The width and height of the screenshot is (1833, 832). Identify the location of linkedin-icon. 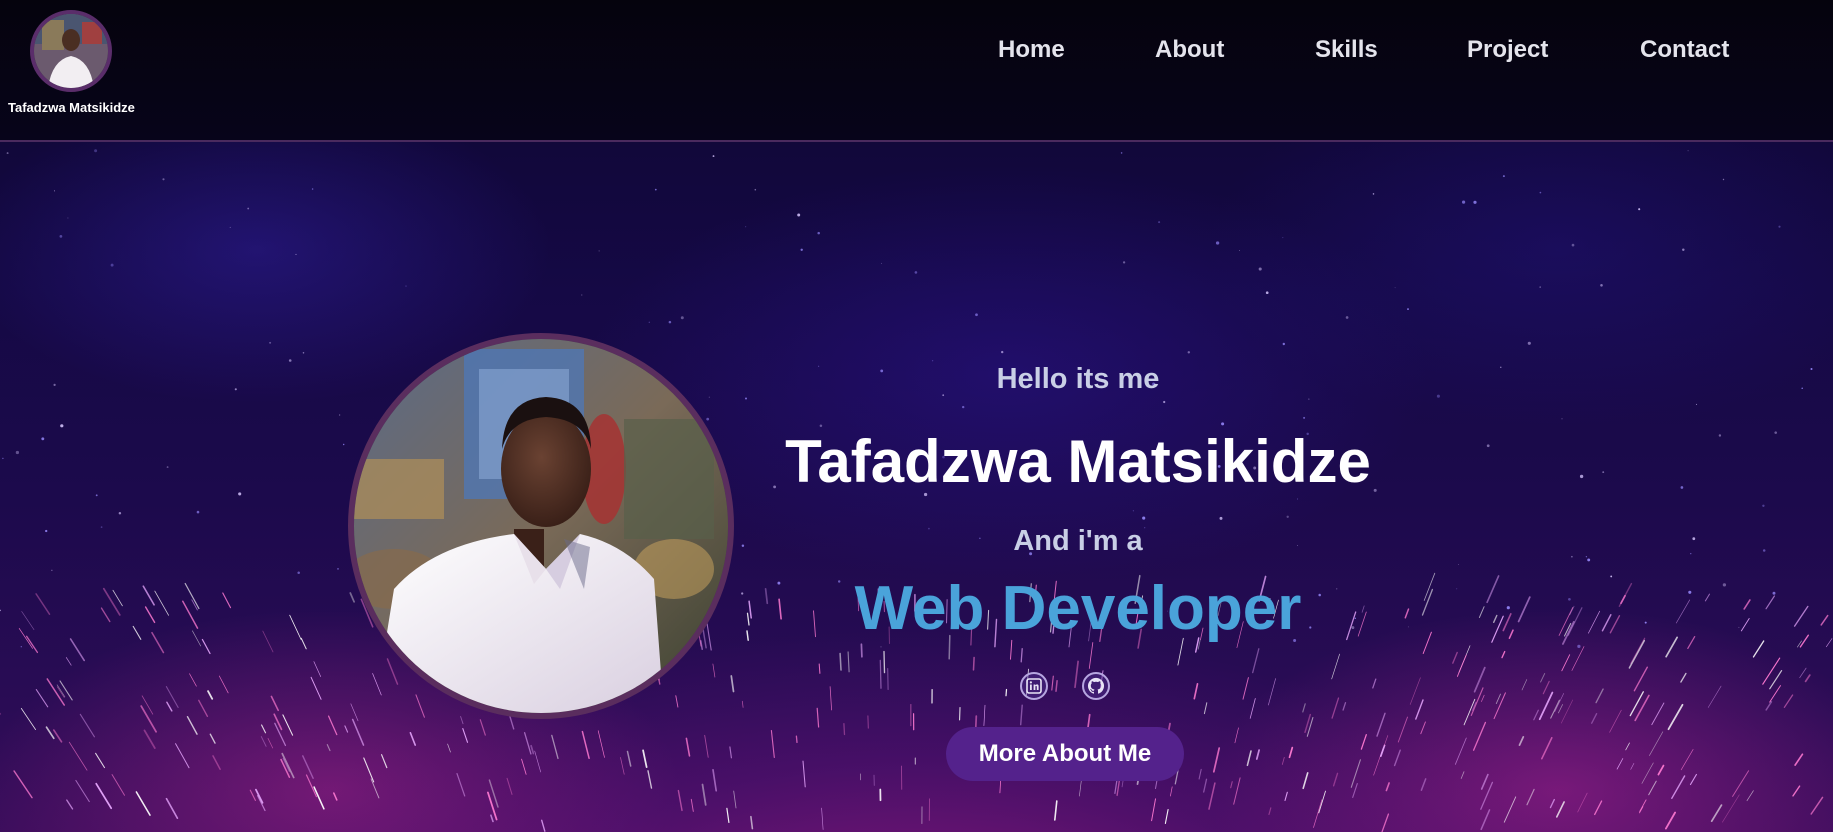
(1034, 686).